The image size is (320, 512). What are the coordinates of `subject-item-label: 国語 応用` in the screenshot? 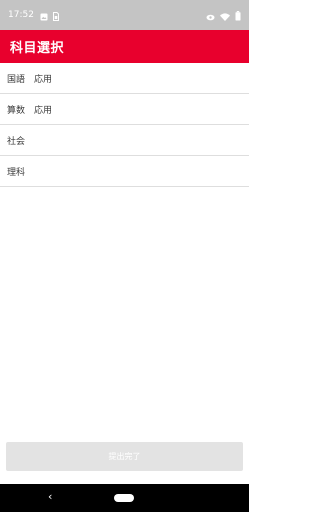 It's located at (30, 79).